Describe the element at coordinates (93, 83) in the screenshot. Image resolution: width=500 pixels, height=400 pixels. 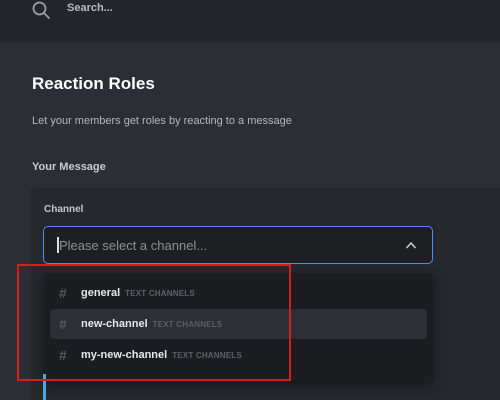
I see `page-title: Reaction Roles` at that location.